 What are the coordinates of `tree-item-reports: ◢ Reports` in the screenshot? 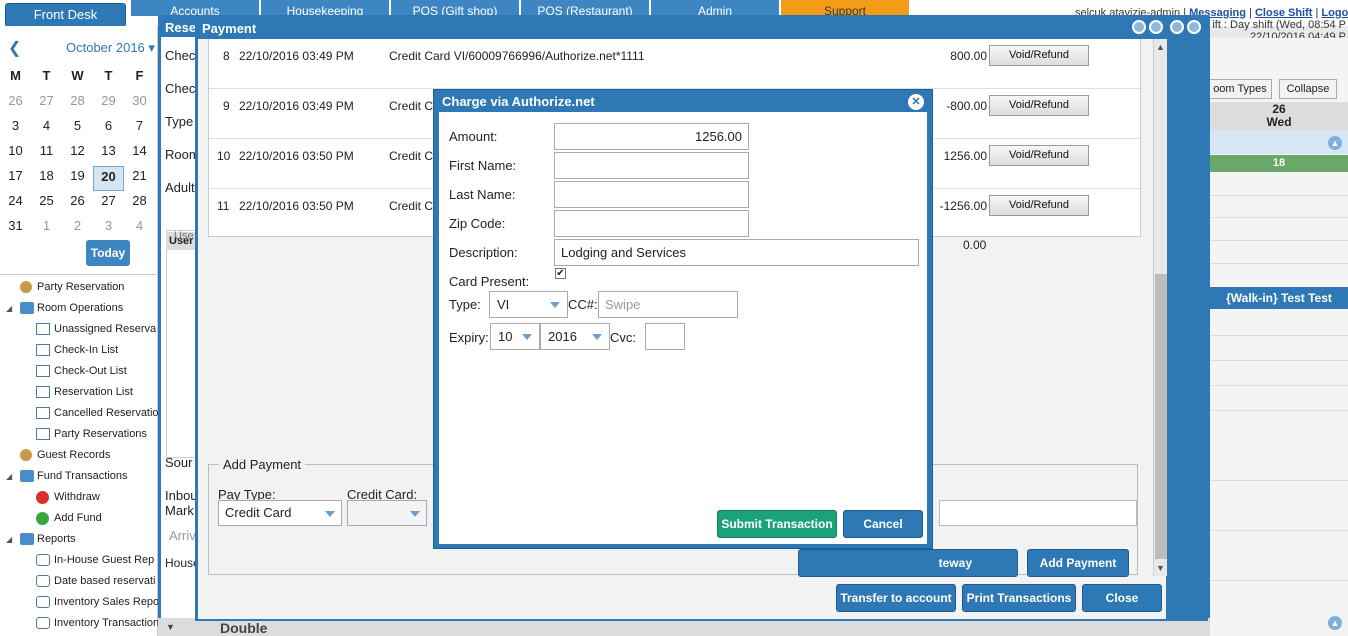 It's located at (79, 539).